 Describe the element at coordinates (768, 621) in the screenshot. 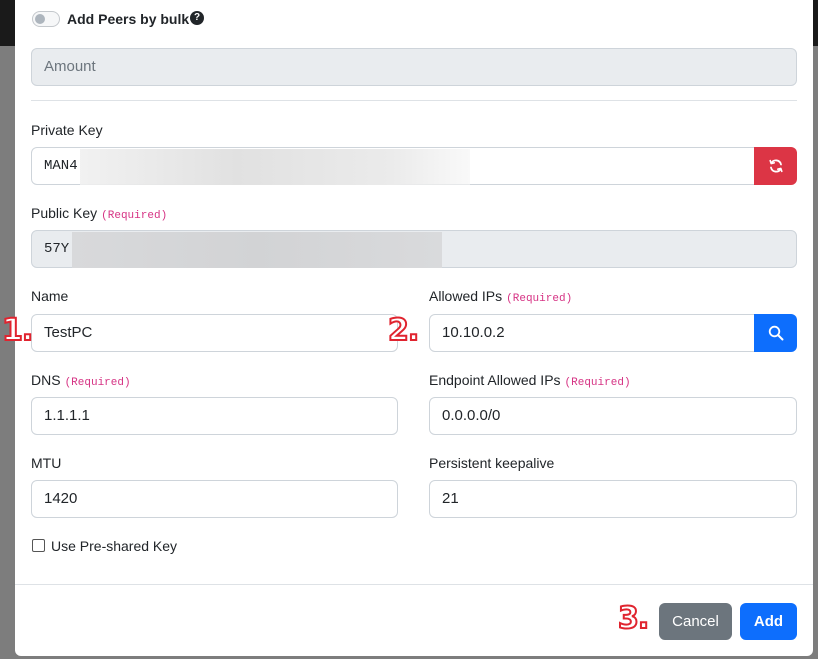

I see `add-button: Add` at that location.